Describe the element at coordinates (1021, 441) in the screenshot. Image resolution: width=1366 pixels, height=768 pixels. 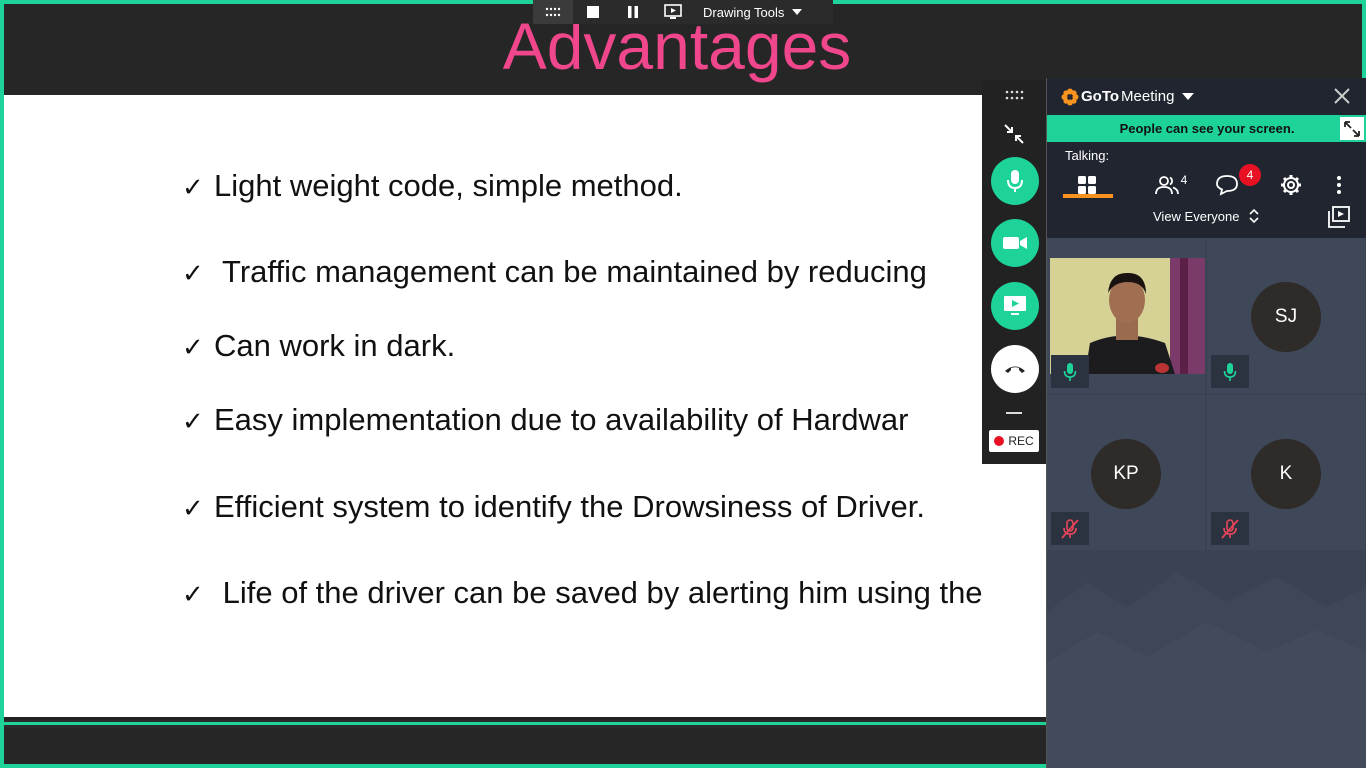
I see `rec-label: REC` at that location.